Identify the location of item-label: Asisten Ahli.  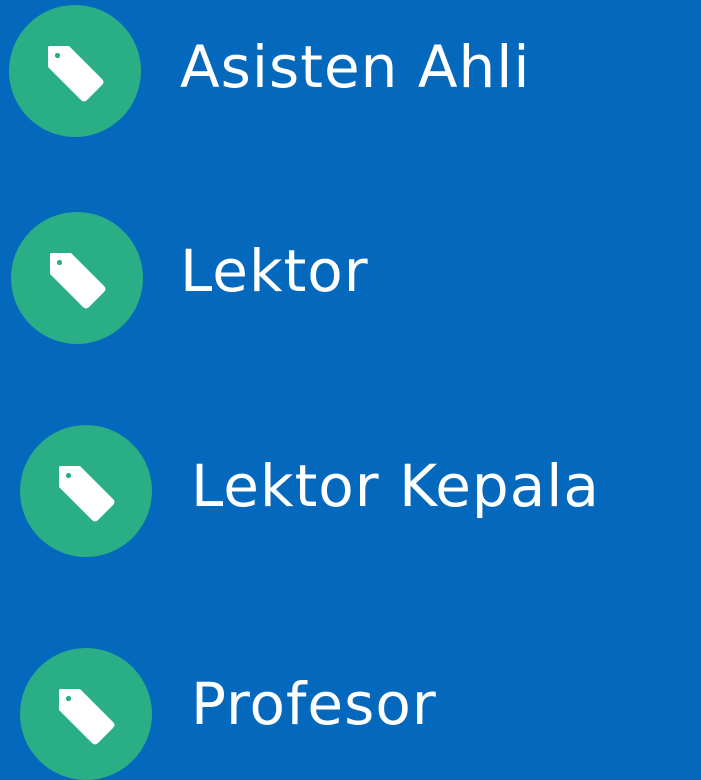
(355, 67).